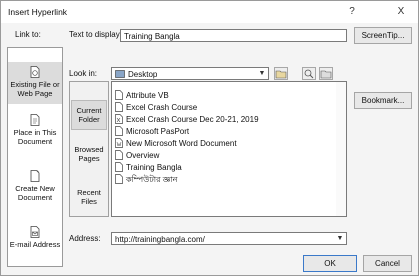  Describe the element at coordinates (35, 120) in the screenshot. I see `document-icon` at that location.